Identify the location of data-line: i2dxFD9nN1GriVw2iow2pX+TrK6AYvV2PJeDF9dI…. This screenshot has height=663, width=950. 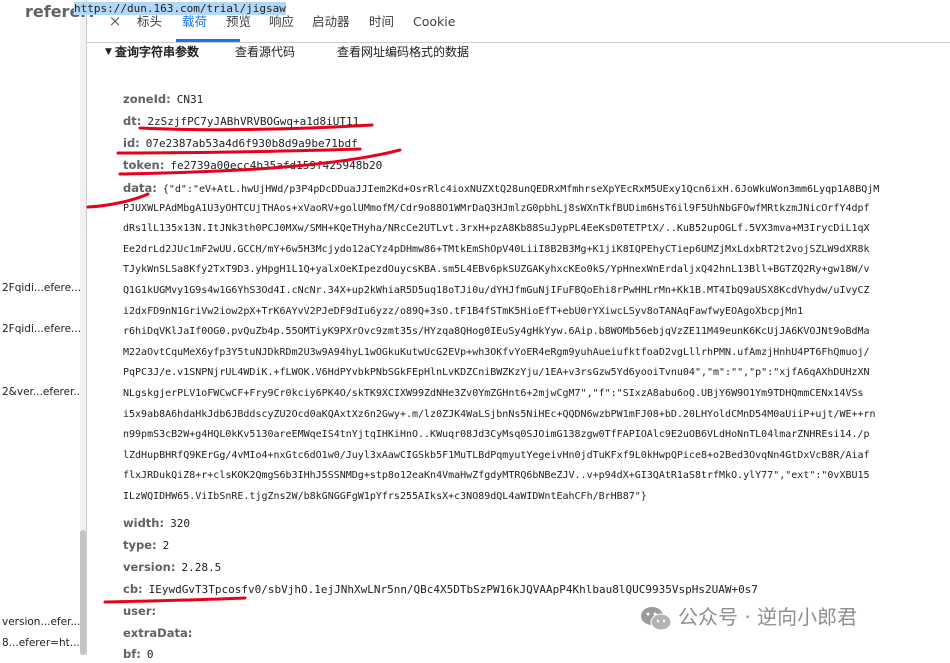
(463, 311).